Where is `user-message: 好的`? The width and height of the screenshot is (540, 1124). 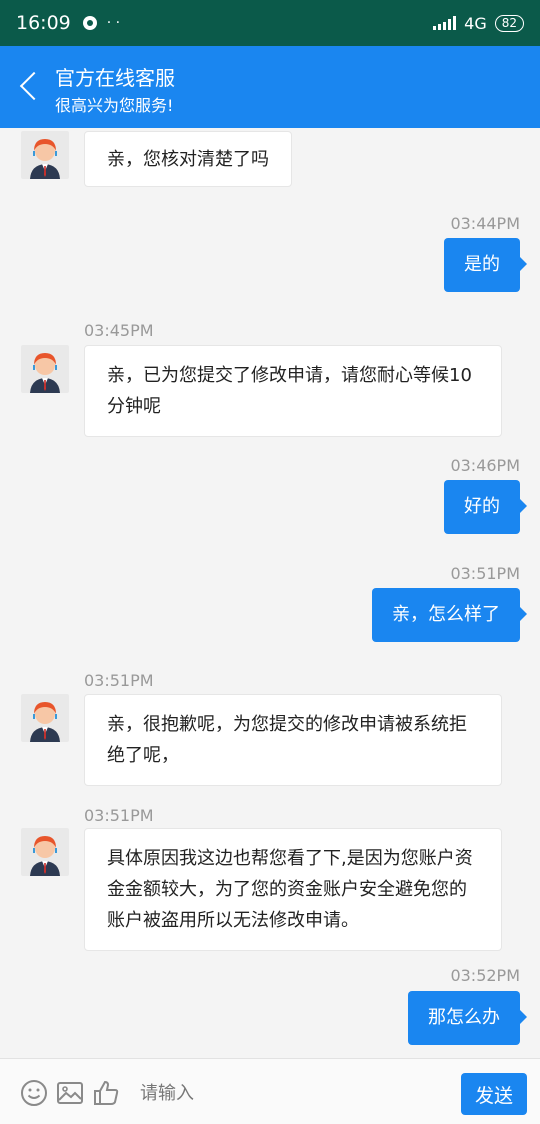
user-message: 好的 is located at coordinates (485, 507).